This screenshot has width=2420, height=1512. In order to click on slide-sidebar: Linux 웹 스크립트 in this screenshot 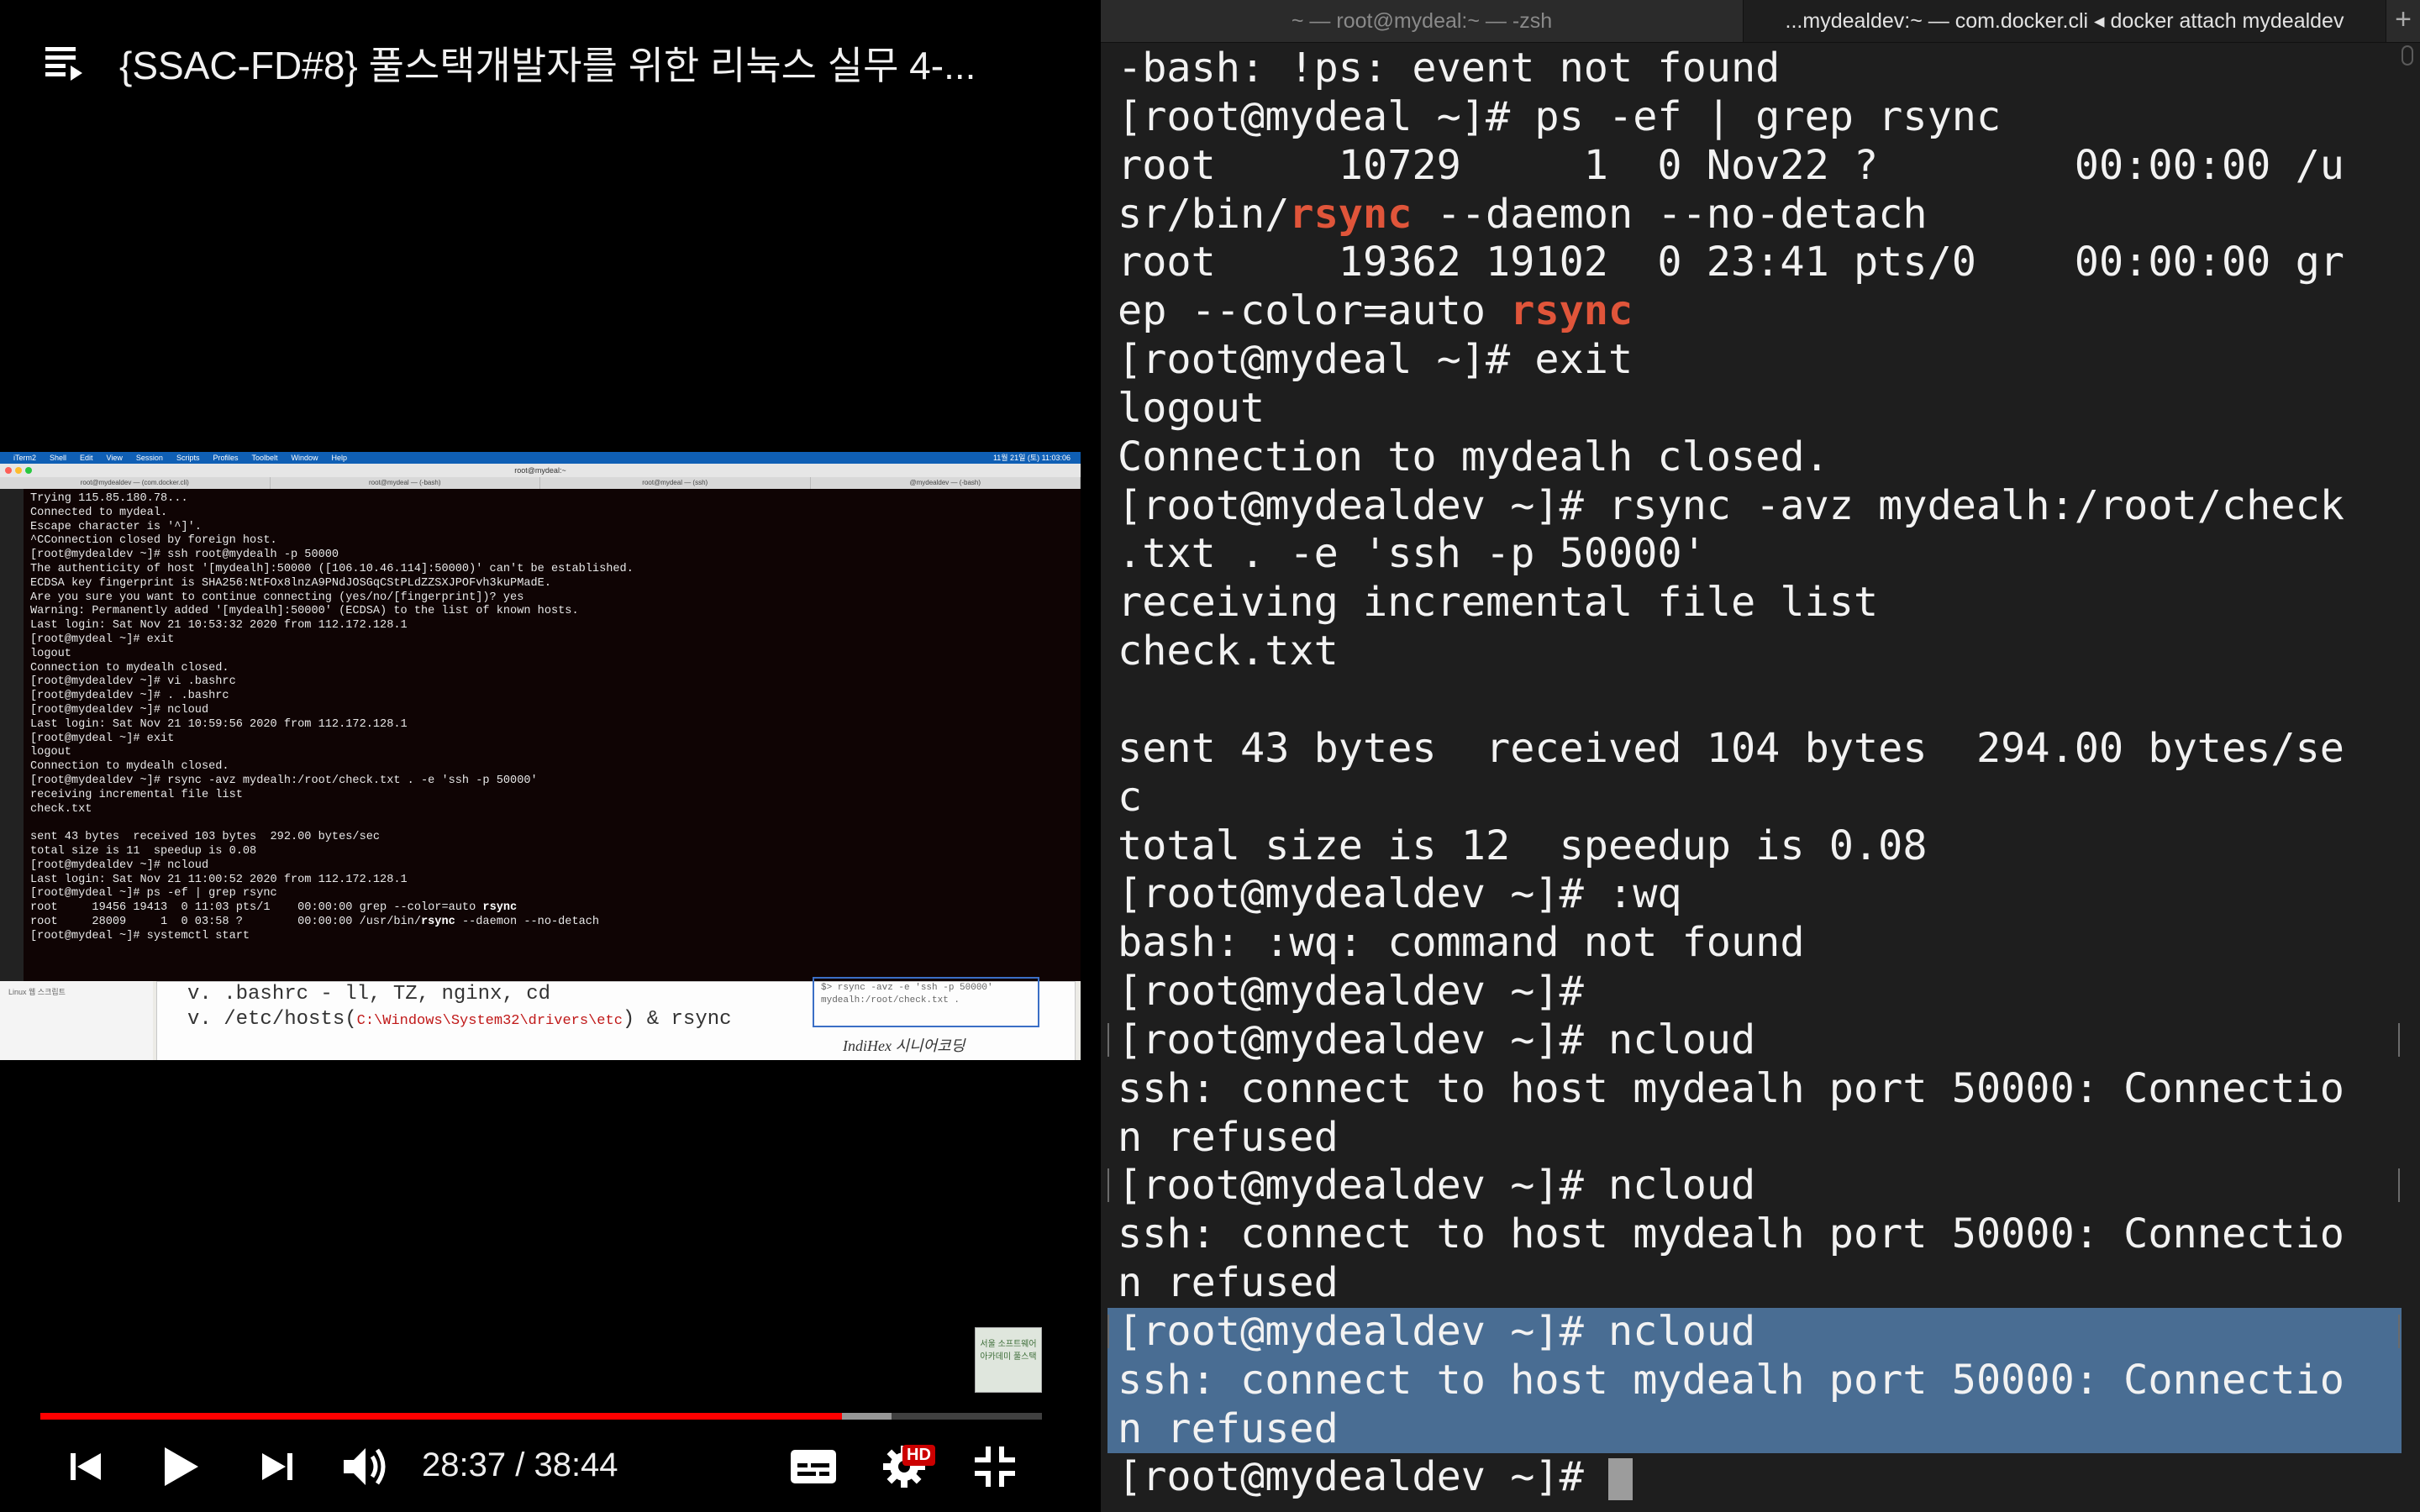, I will do `click(77, 1020)`.